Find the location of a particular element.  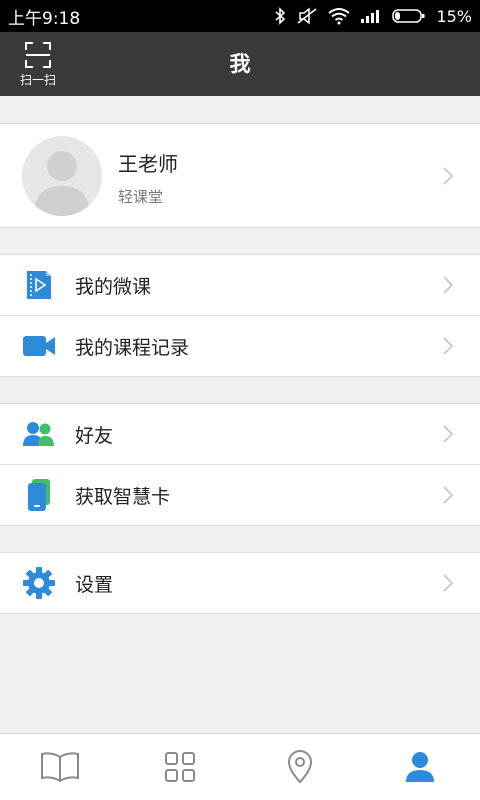

menu-item-label: 我的课程记录 is located at coordinates (132, 348).